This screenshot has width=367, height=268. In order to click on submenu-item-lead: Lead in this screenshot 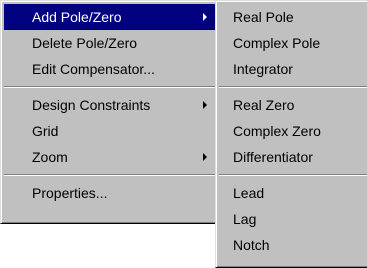, I will do `click(293, 193)`.